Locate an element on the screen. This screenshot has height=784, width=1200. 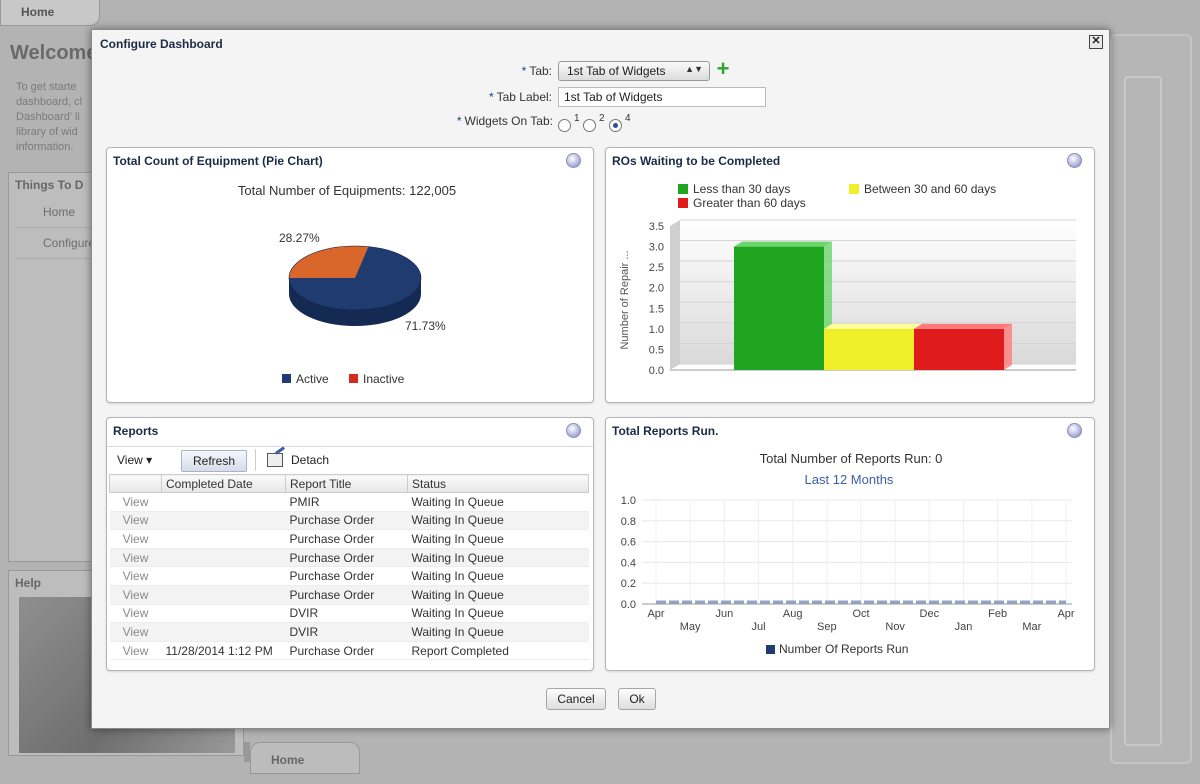
y-tick-label: 1.0 is located at coordinates (628, 501).